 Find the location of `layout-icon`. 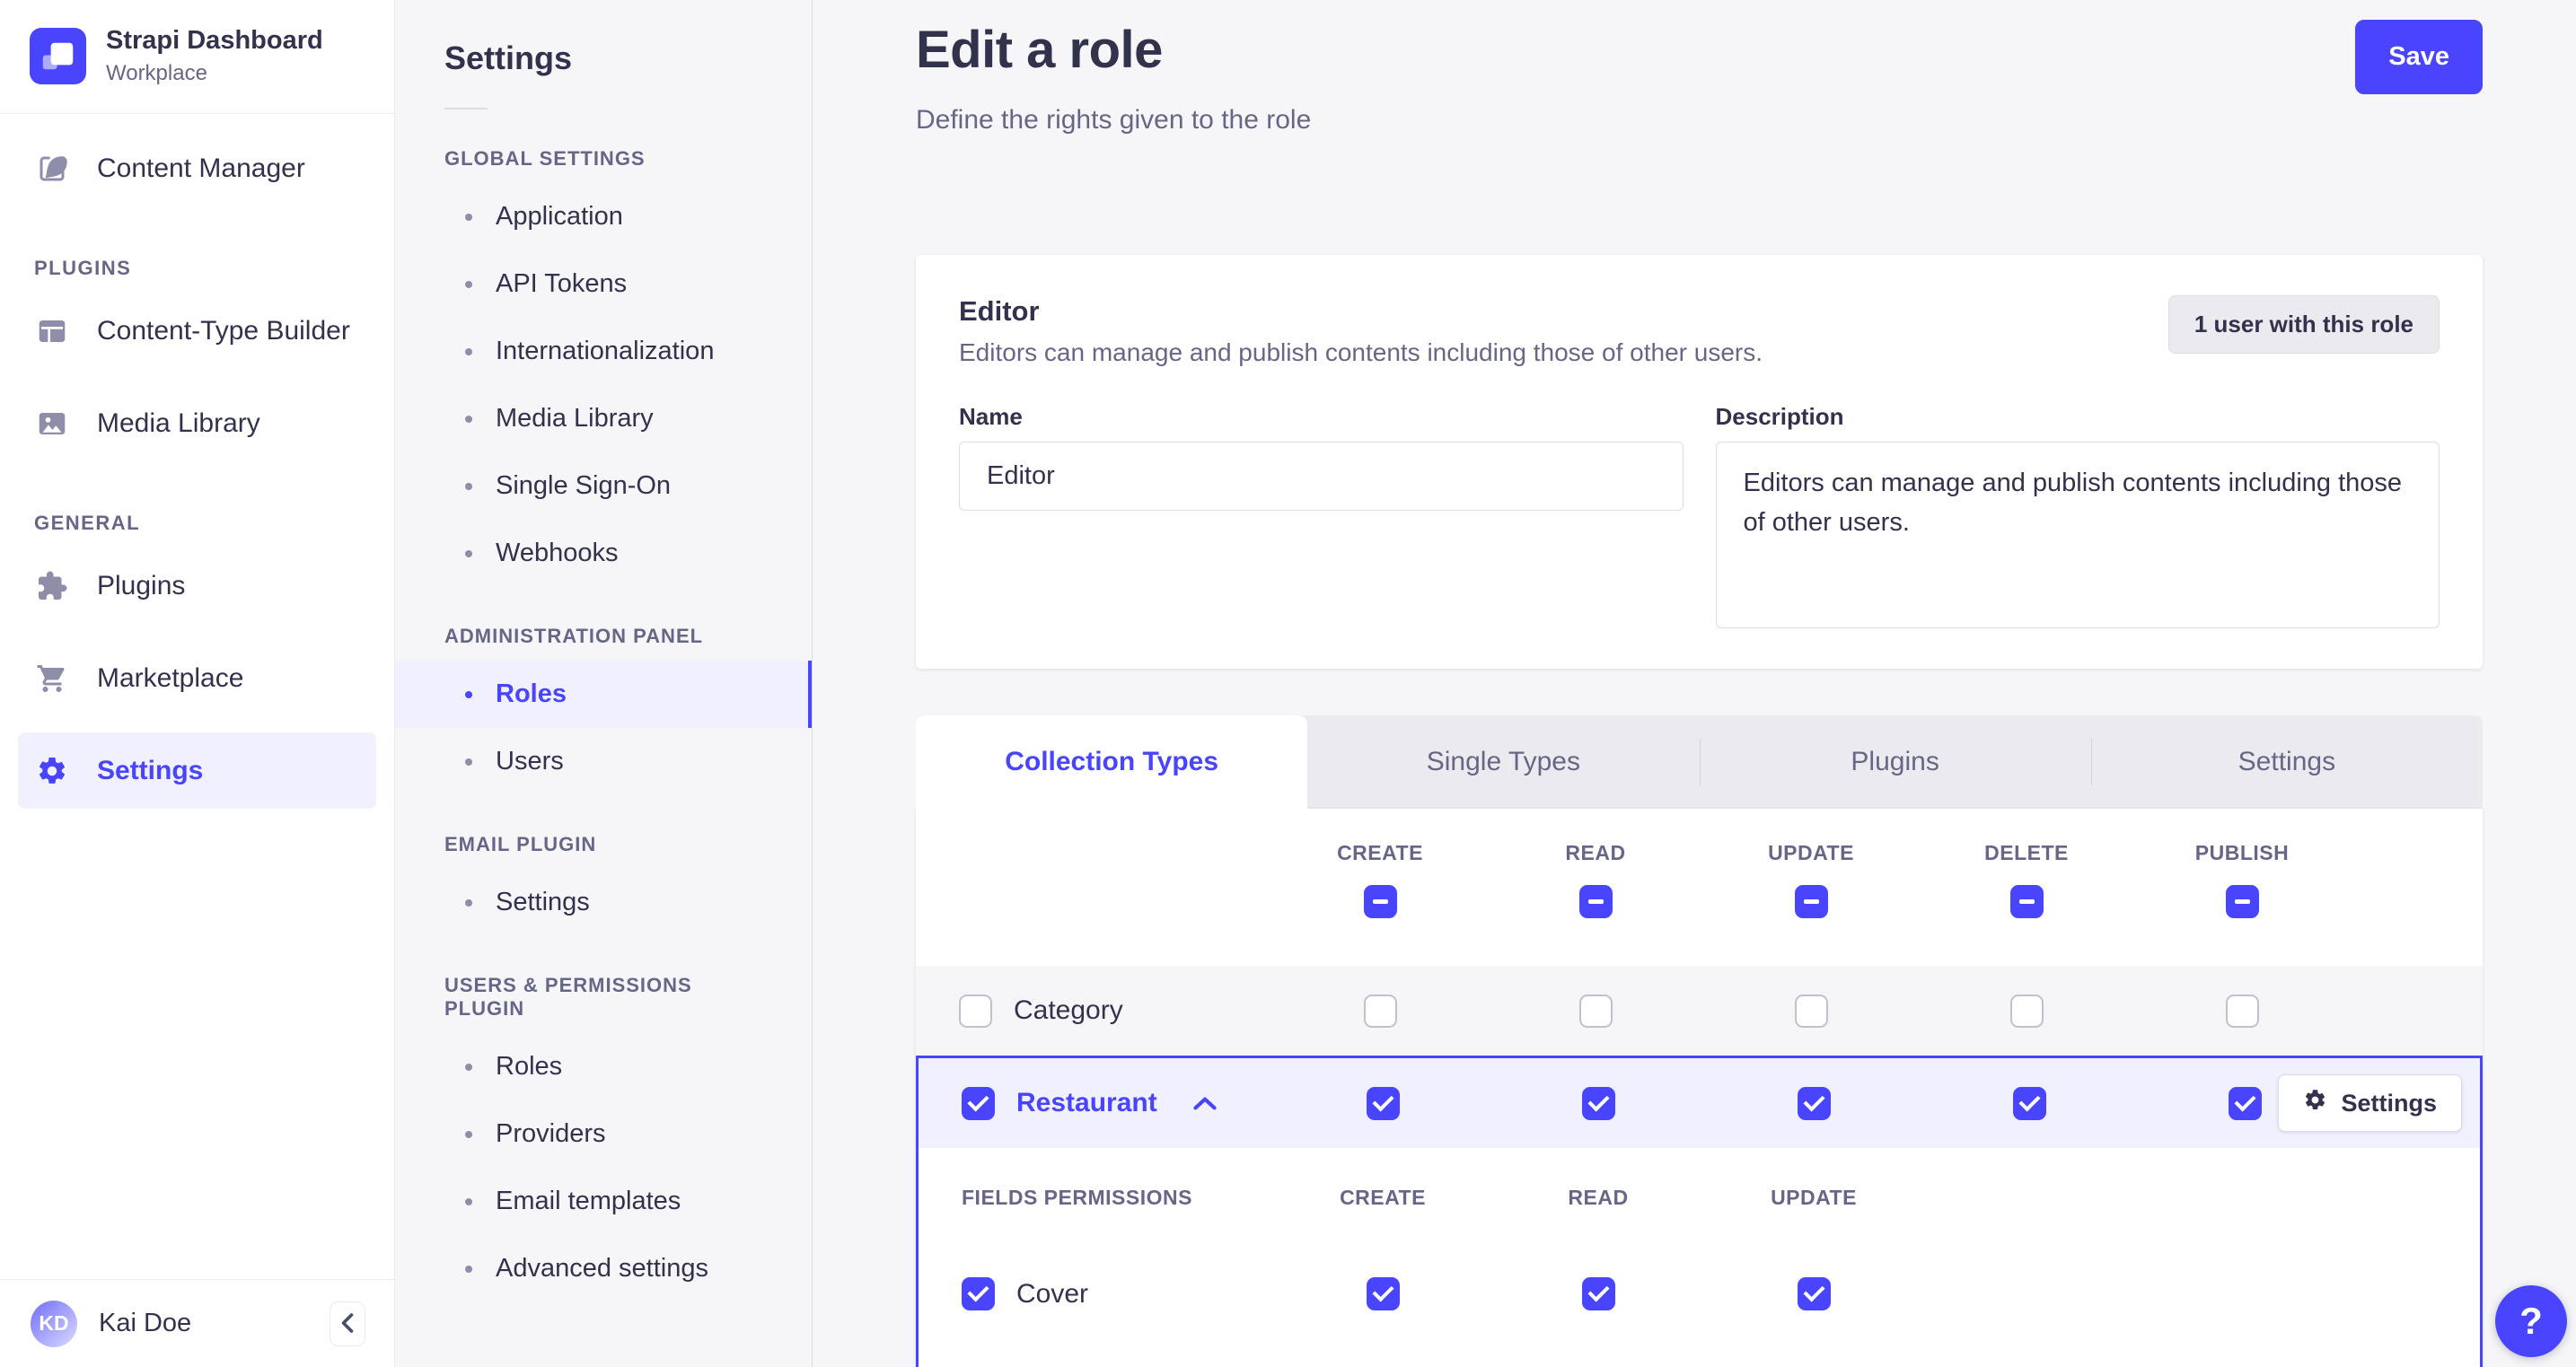

layout-icon is located at coordinates (52, 331).